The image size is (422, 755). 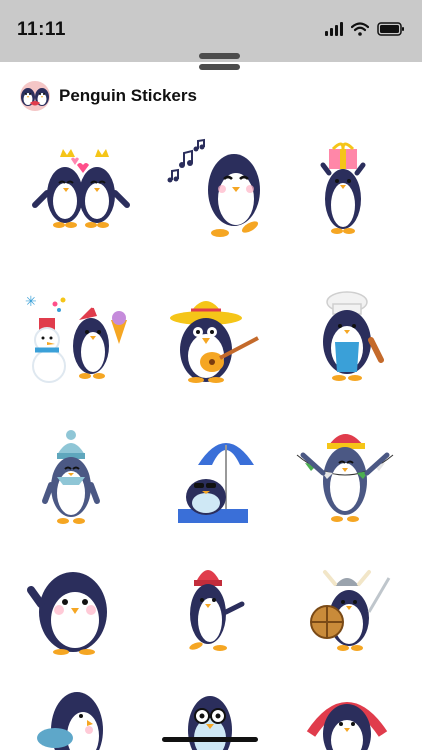 What do you see at coordinates (334, 29) in the screenshot?
I see `cellular-signal-icon` at bounding box center [334, 29].